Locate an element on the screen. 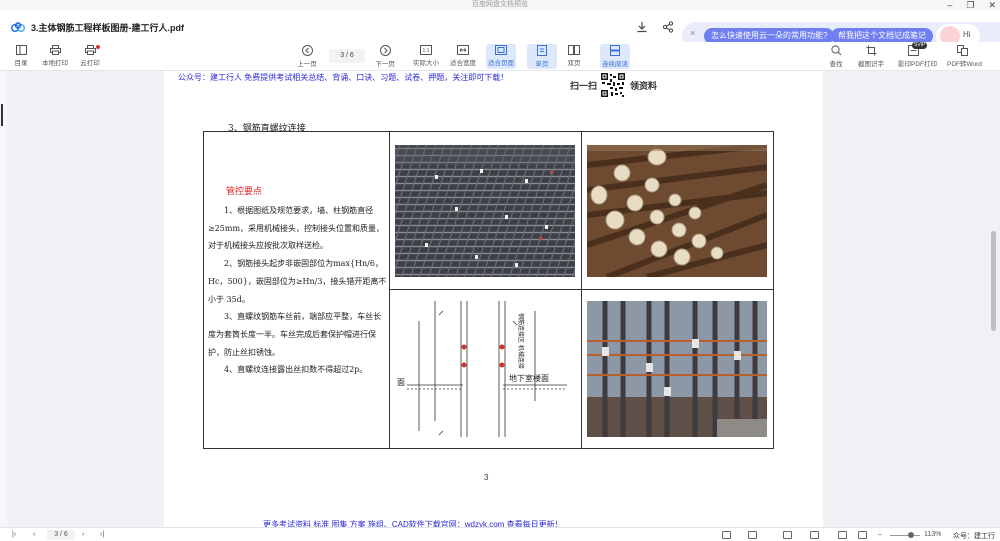 This screenshot has width=1000, height=541. double-page-icon is located at coordinates (574, 50).